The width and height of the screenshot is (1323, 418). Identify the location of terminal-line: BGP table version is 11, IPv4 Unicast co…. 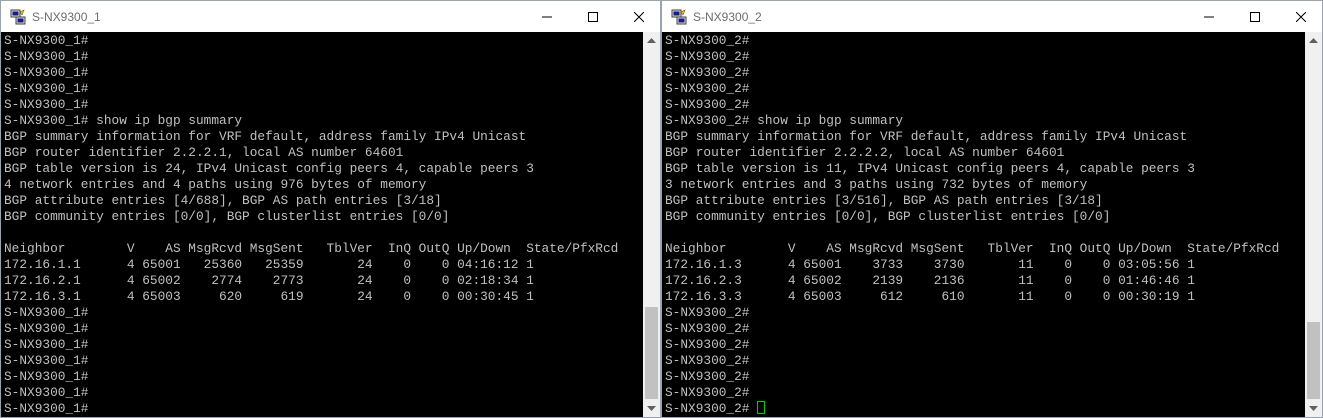
(930, 168).